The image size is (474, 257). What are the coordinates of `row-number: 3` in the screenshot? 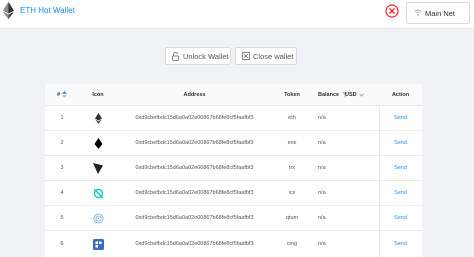 It's located at (62, 168).